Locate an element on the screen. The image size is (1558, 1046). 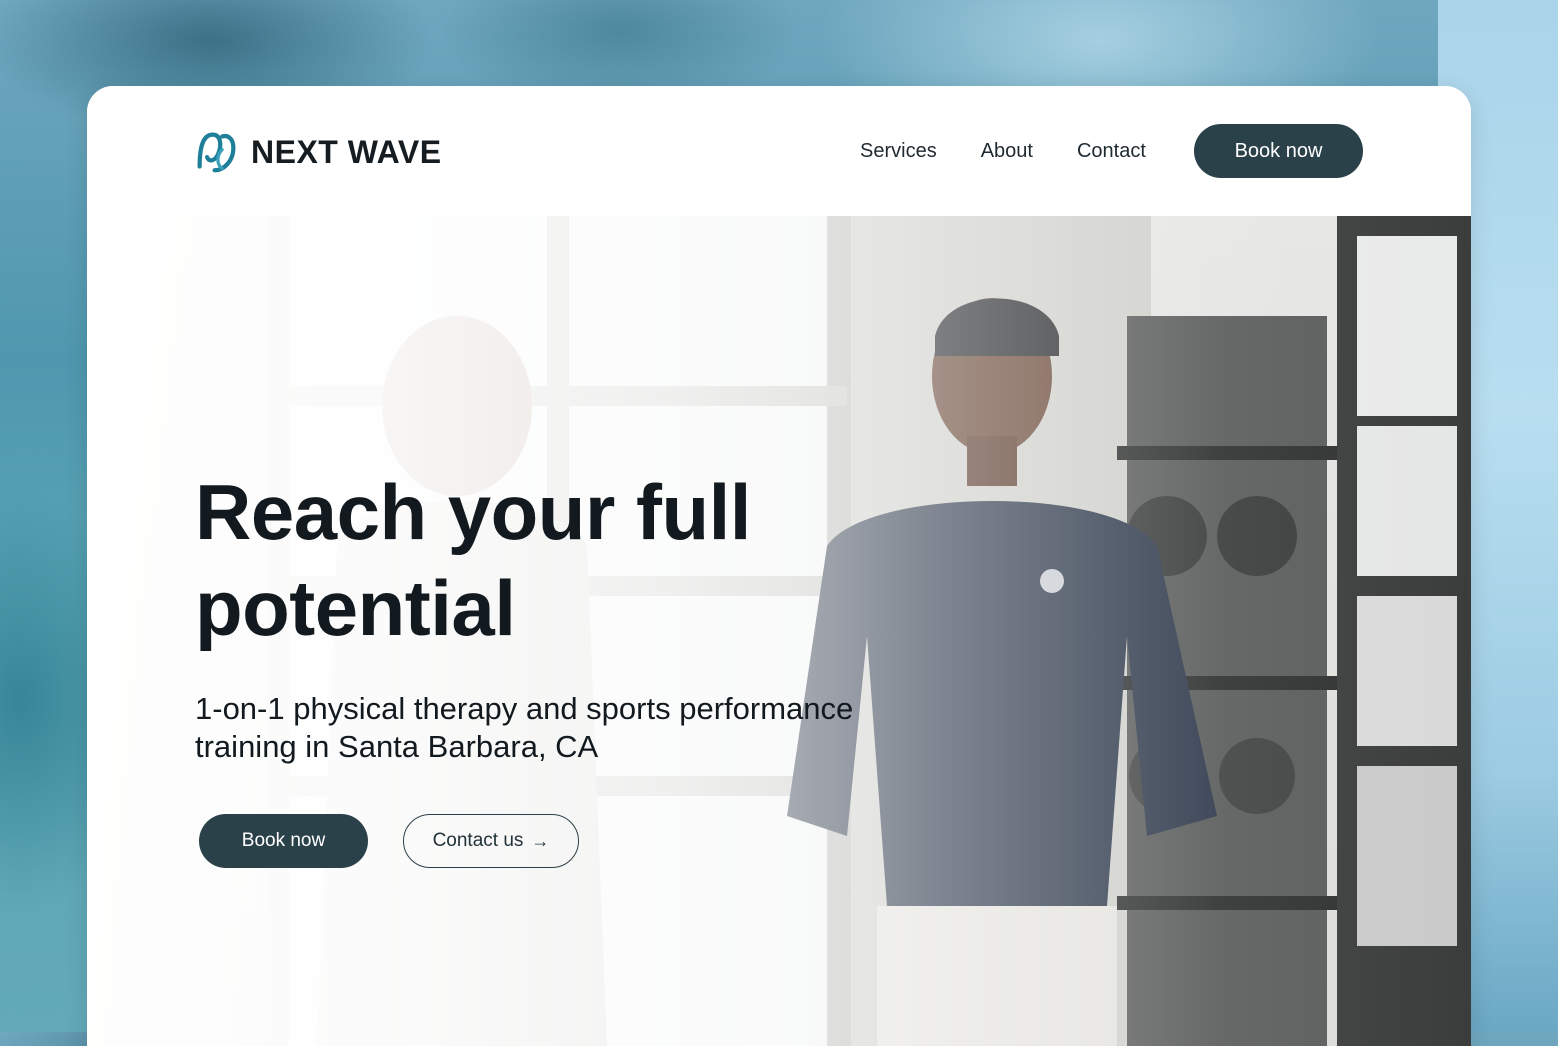
nav-link-about: About is located at coordinates (1007, 151).